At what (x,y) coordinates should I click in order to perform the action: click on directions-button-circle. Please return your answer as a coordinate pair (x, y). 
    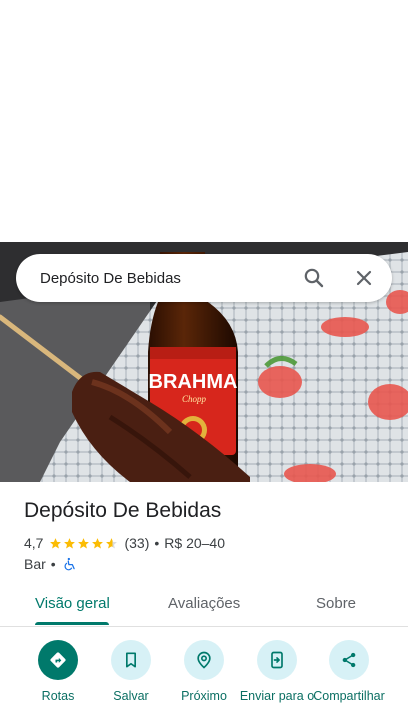
    Looking at the image, I should click on (58, 660).